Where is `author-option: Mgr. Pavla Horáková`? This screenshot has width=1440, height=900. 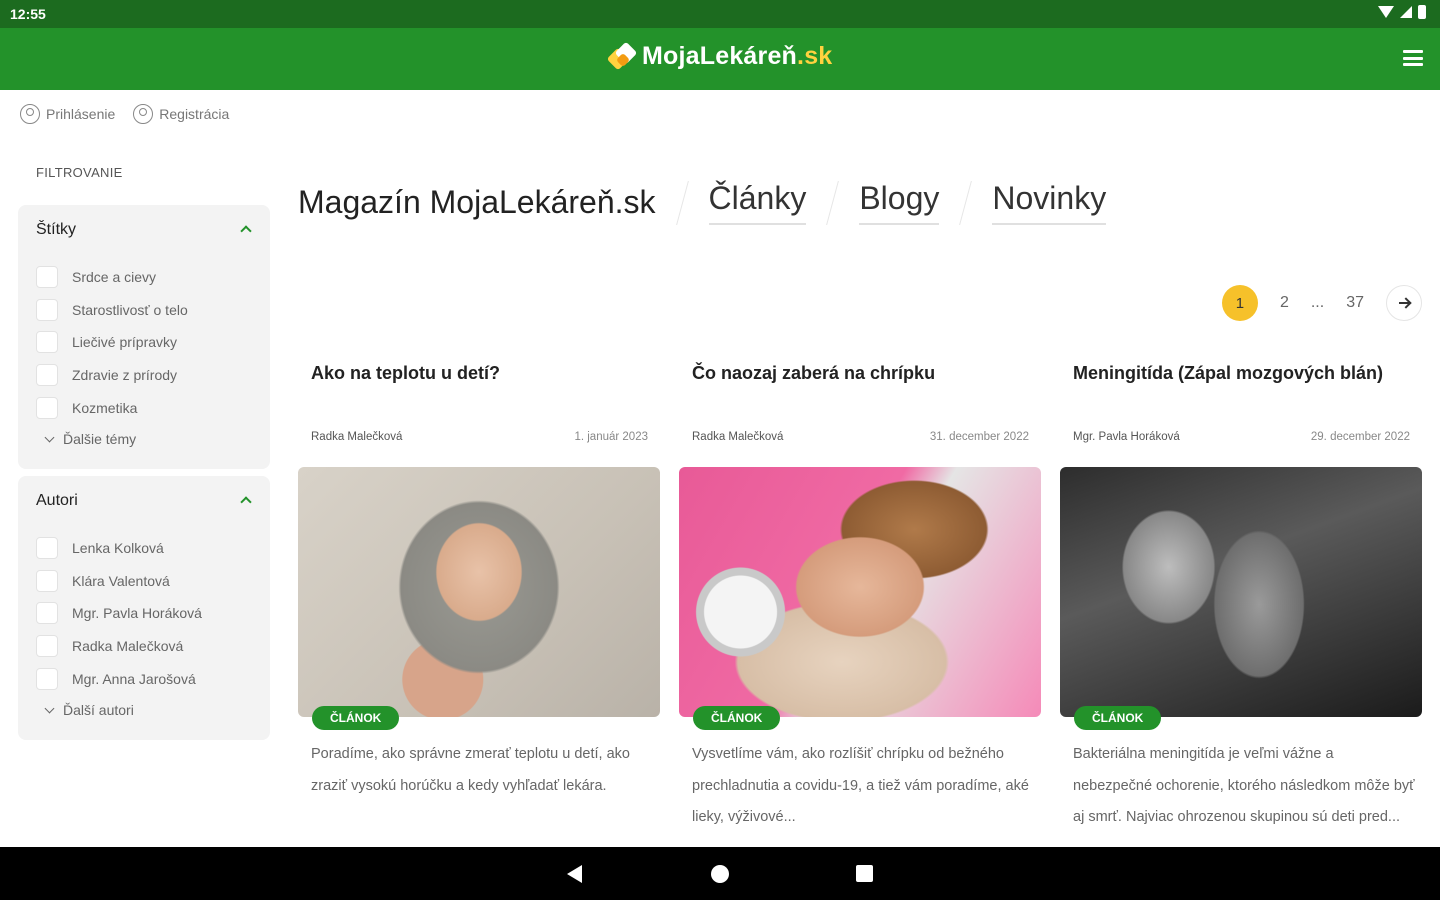
author-option: Mgr. Pavla Horáková is located at coordinates (119, 613).